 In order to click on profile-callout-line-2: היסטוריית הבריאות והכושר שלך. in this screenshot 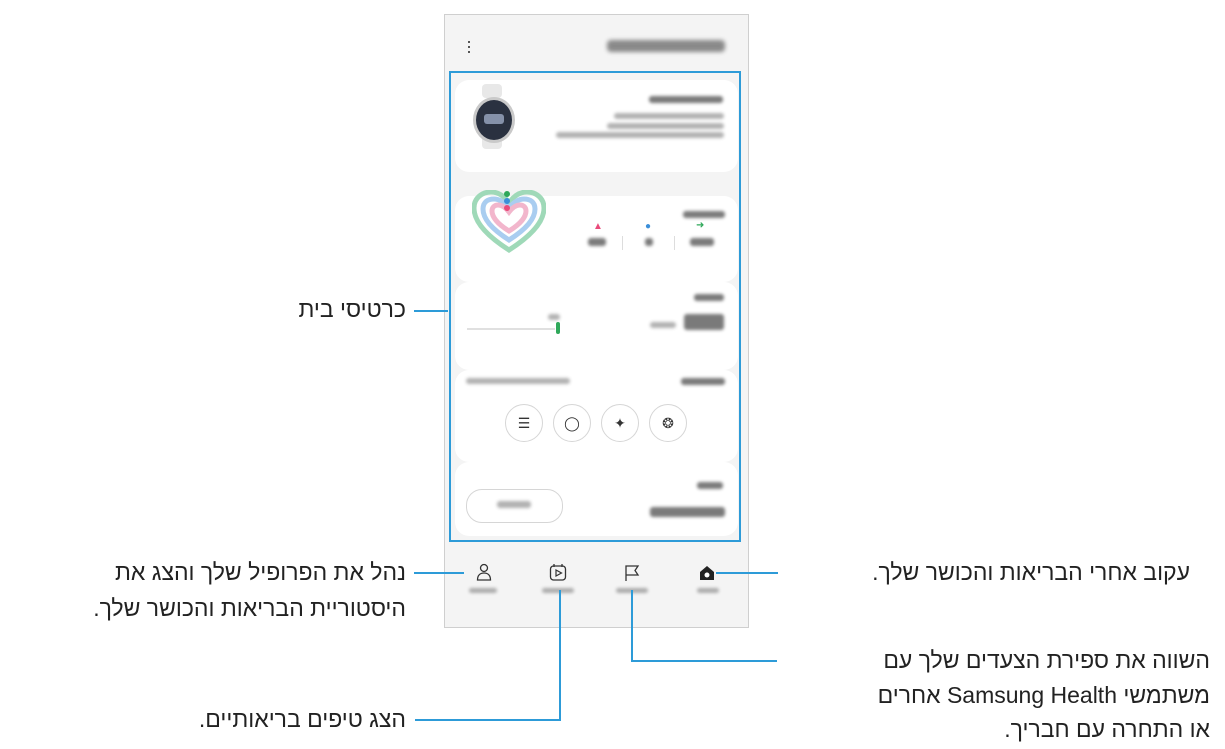, I will do `click(249, 608)`.